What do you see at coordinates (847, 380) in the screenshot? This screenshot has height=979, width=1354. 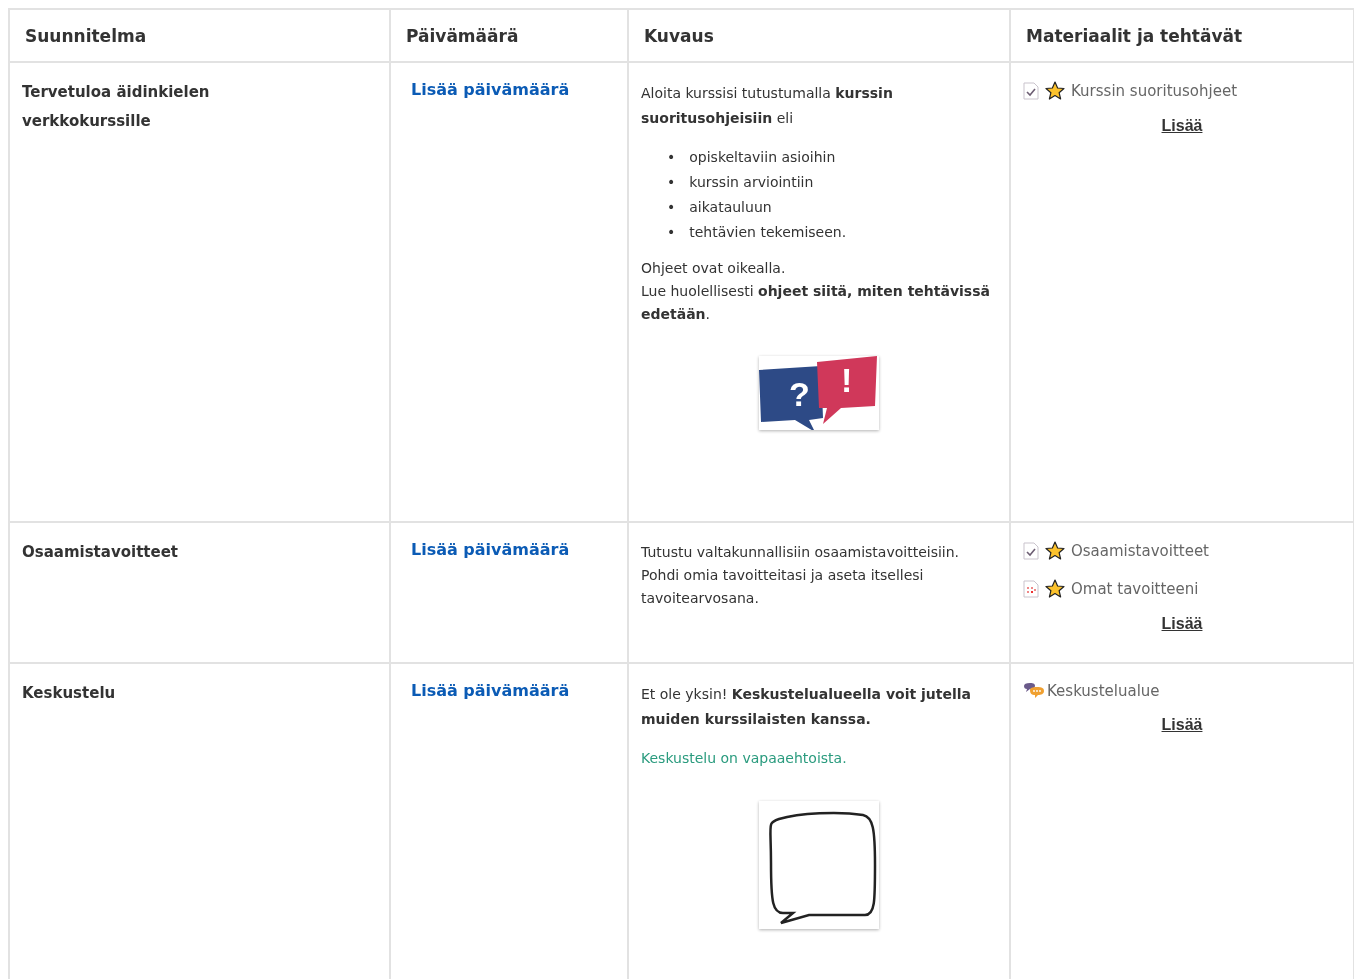 I see `exclamation-mark: !` at bounding box center [847, 380].